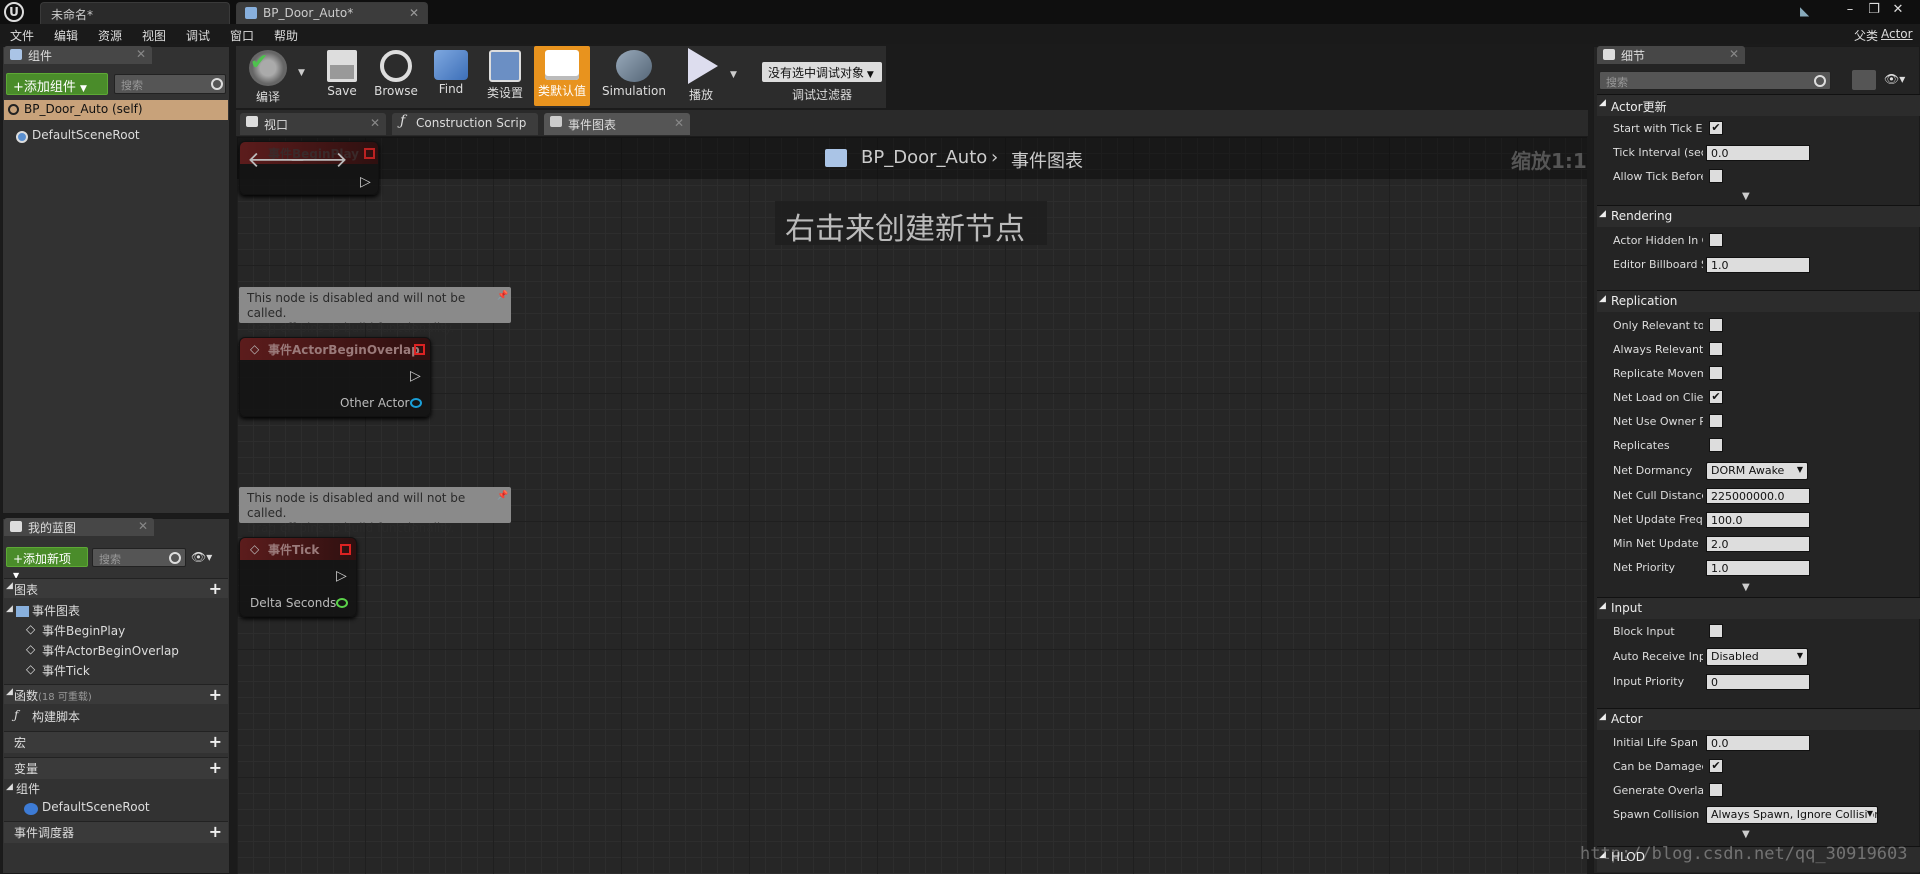 The width and height of the screenshot is (1920, 874). Describe the element at coordinates (116, 832) in the screenshot. I see `section-event-dispatchers: 事件调度器 +` at that location.